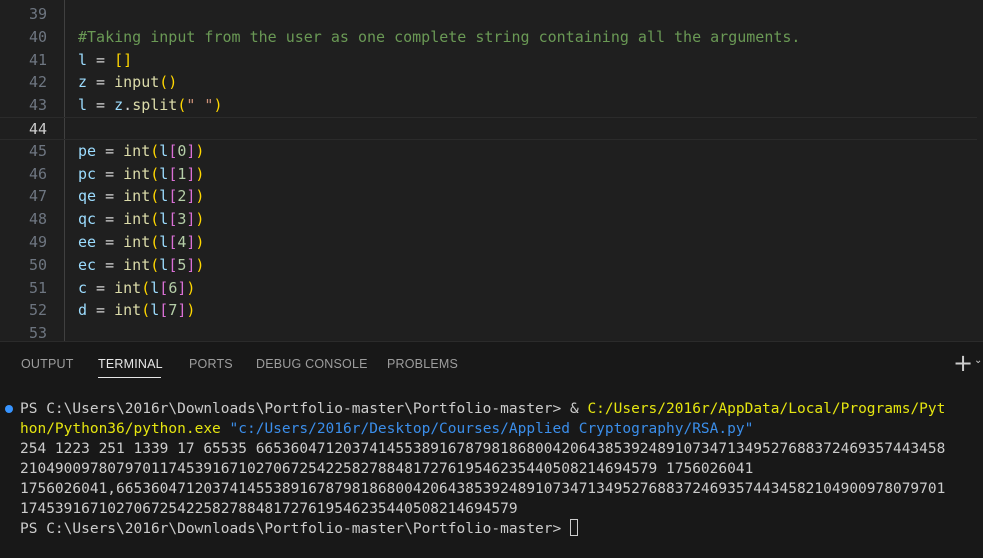 The width and height of the screenshot is (983, 558). Describe the element at coordinates (105, 59) in the screenshot. I see `code-text: l = []` at that location.